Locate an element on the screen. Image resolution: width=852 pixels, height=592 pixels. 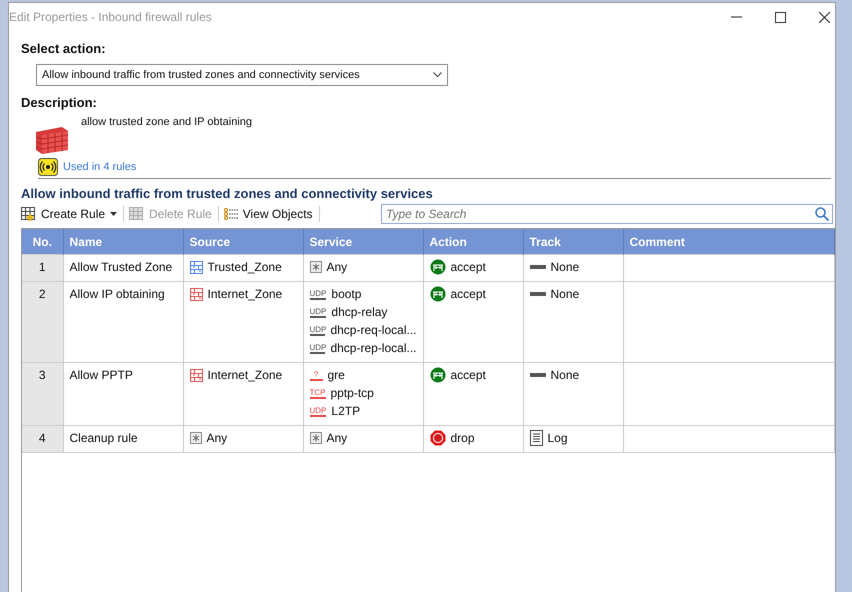
rule-name: Allow Trusted Zone is located at coordinates (121, 267).